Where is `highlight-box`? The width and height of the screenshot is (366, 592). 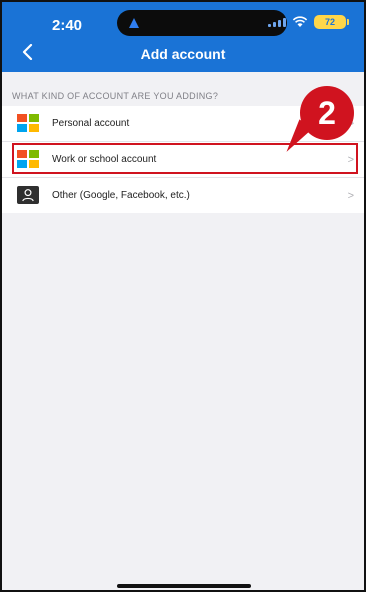 highlight-box is located at coordinates (185, 158).